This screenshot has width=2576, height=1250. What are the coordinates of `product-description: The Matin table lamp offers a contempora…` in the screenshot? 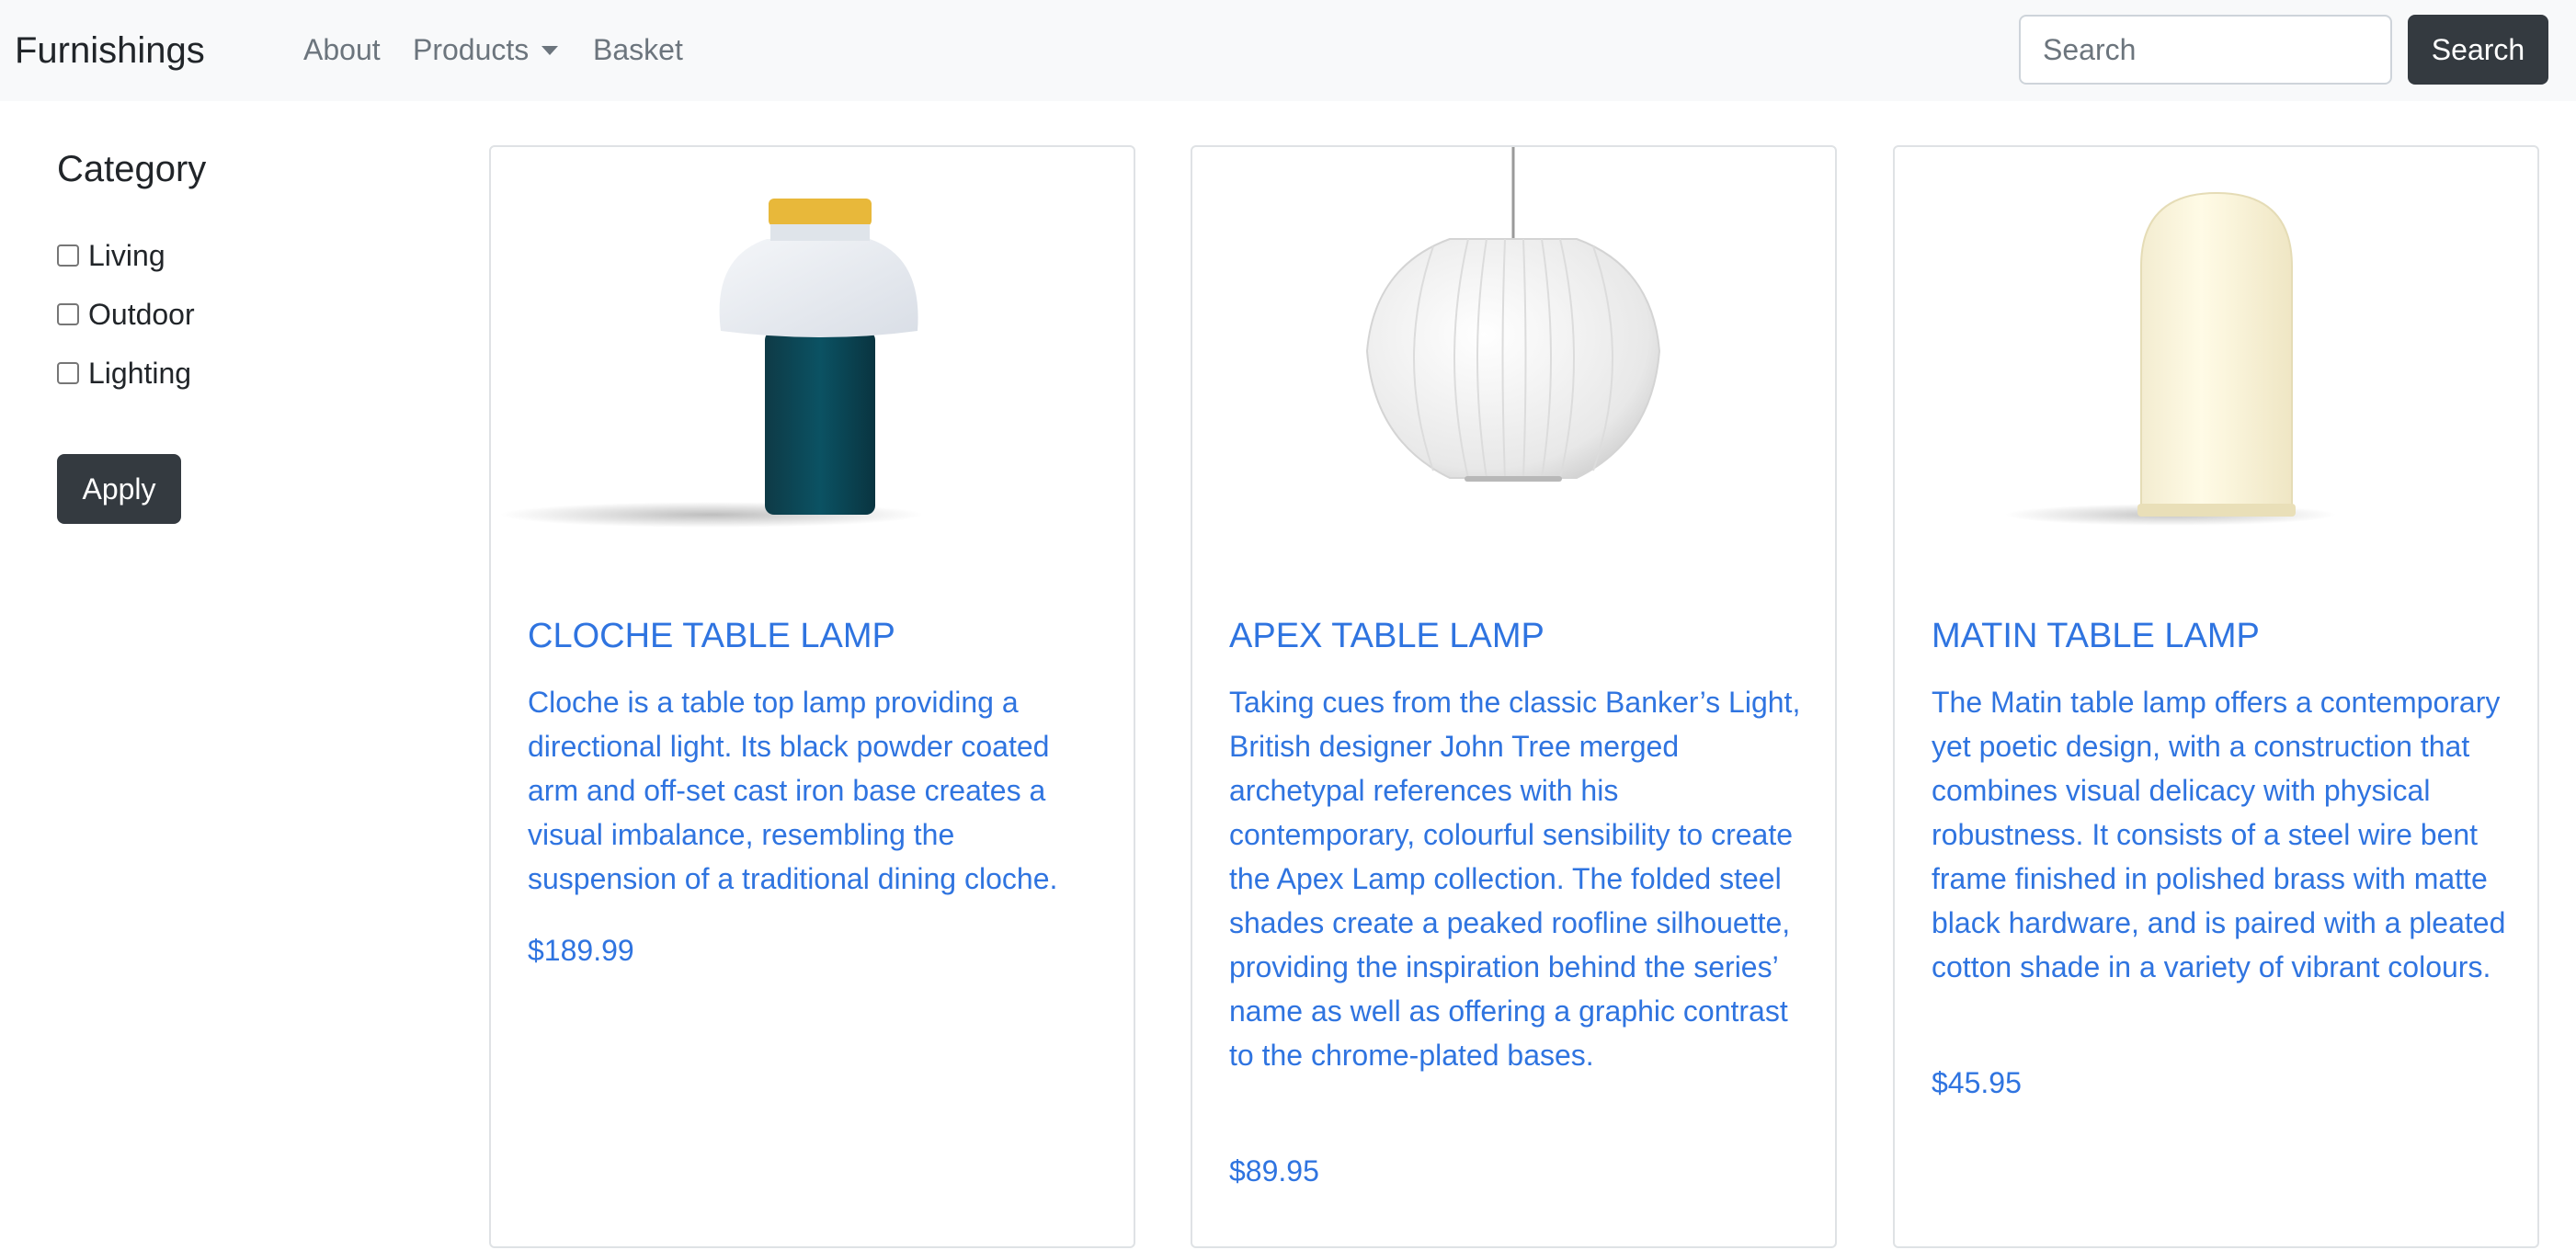 It's located at (2219, 834).